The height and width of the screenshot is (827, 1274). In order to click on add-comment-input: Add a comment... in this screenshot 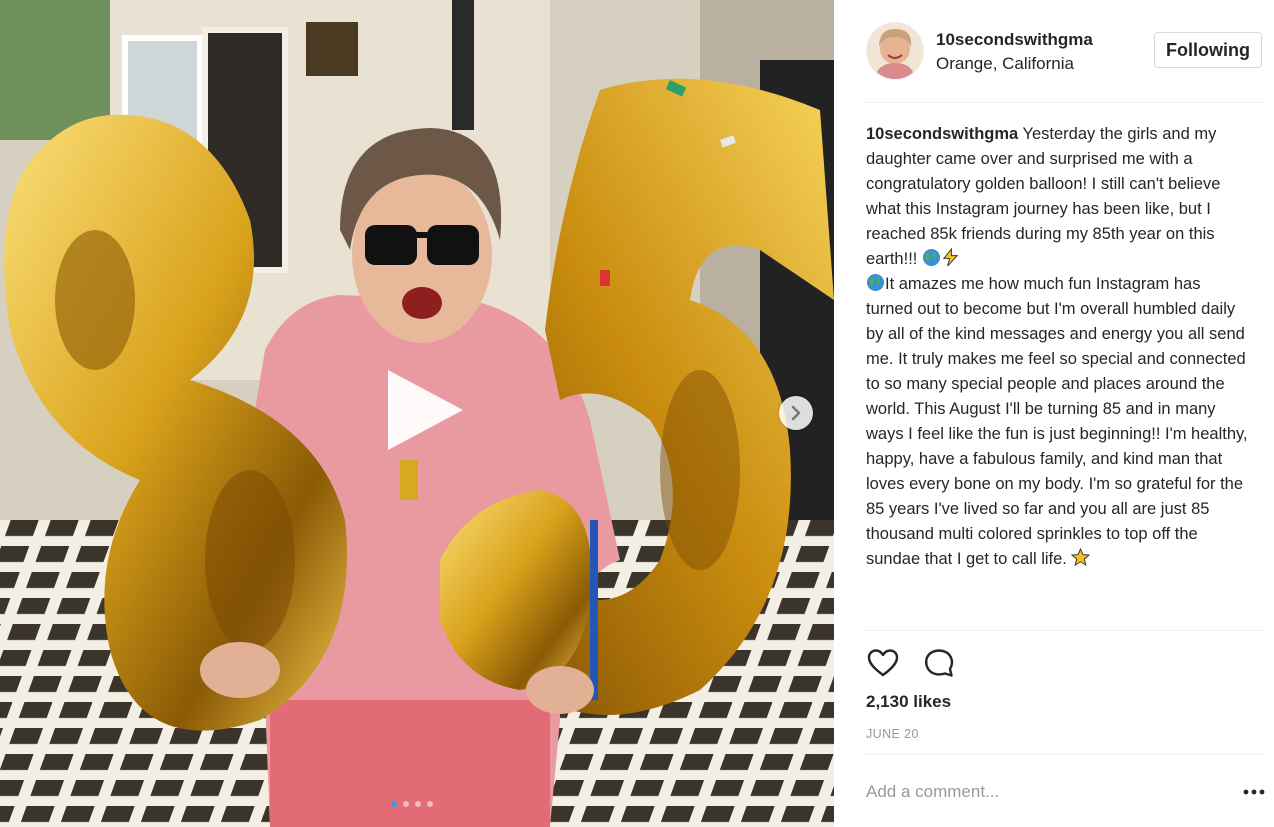, I will do `click(932, 792)`.